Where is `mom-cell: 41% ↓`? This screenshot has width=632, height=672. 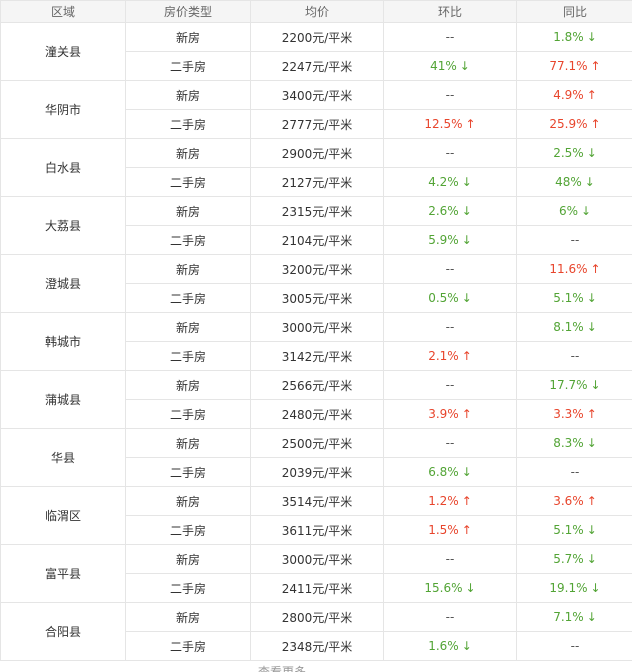 mom-cell: 41% ↓ is located at coordinates (450, 66).